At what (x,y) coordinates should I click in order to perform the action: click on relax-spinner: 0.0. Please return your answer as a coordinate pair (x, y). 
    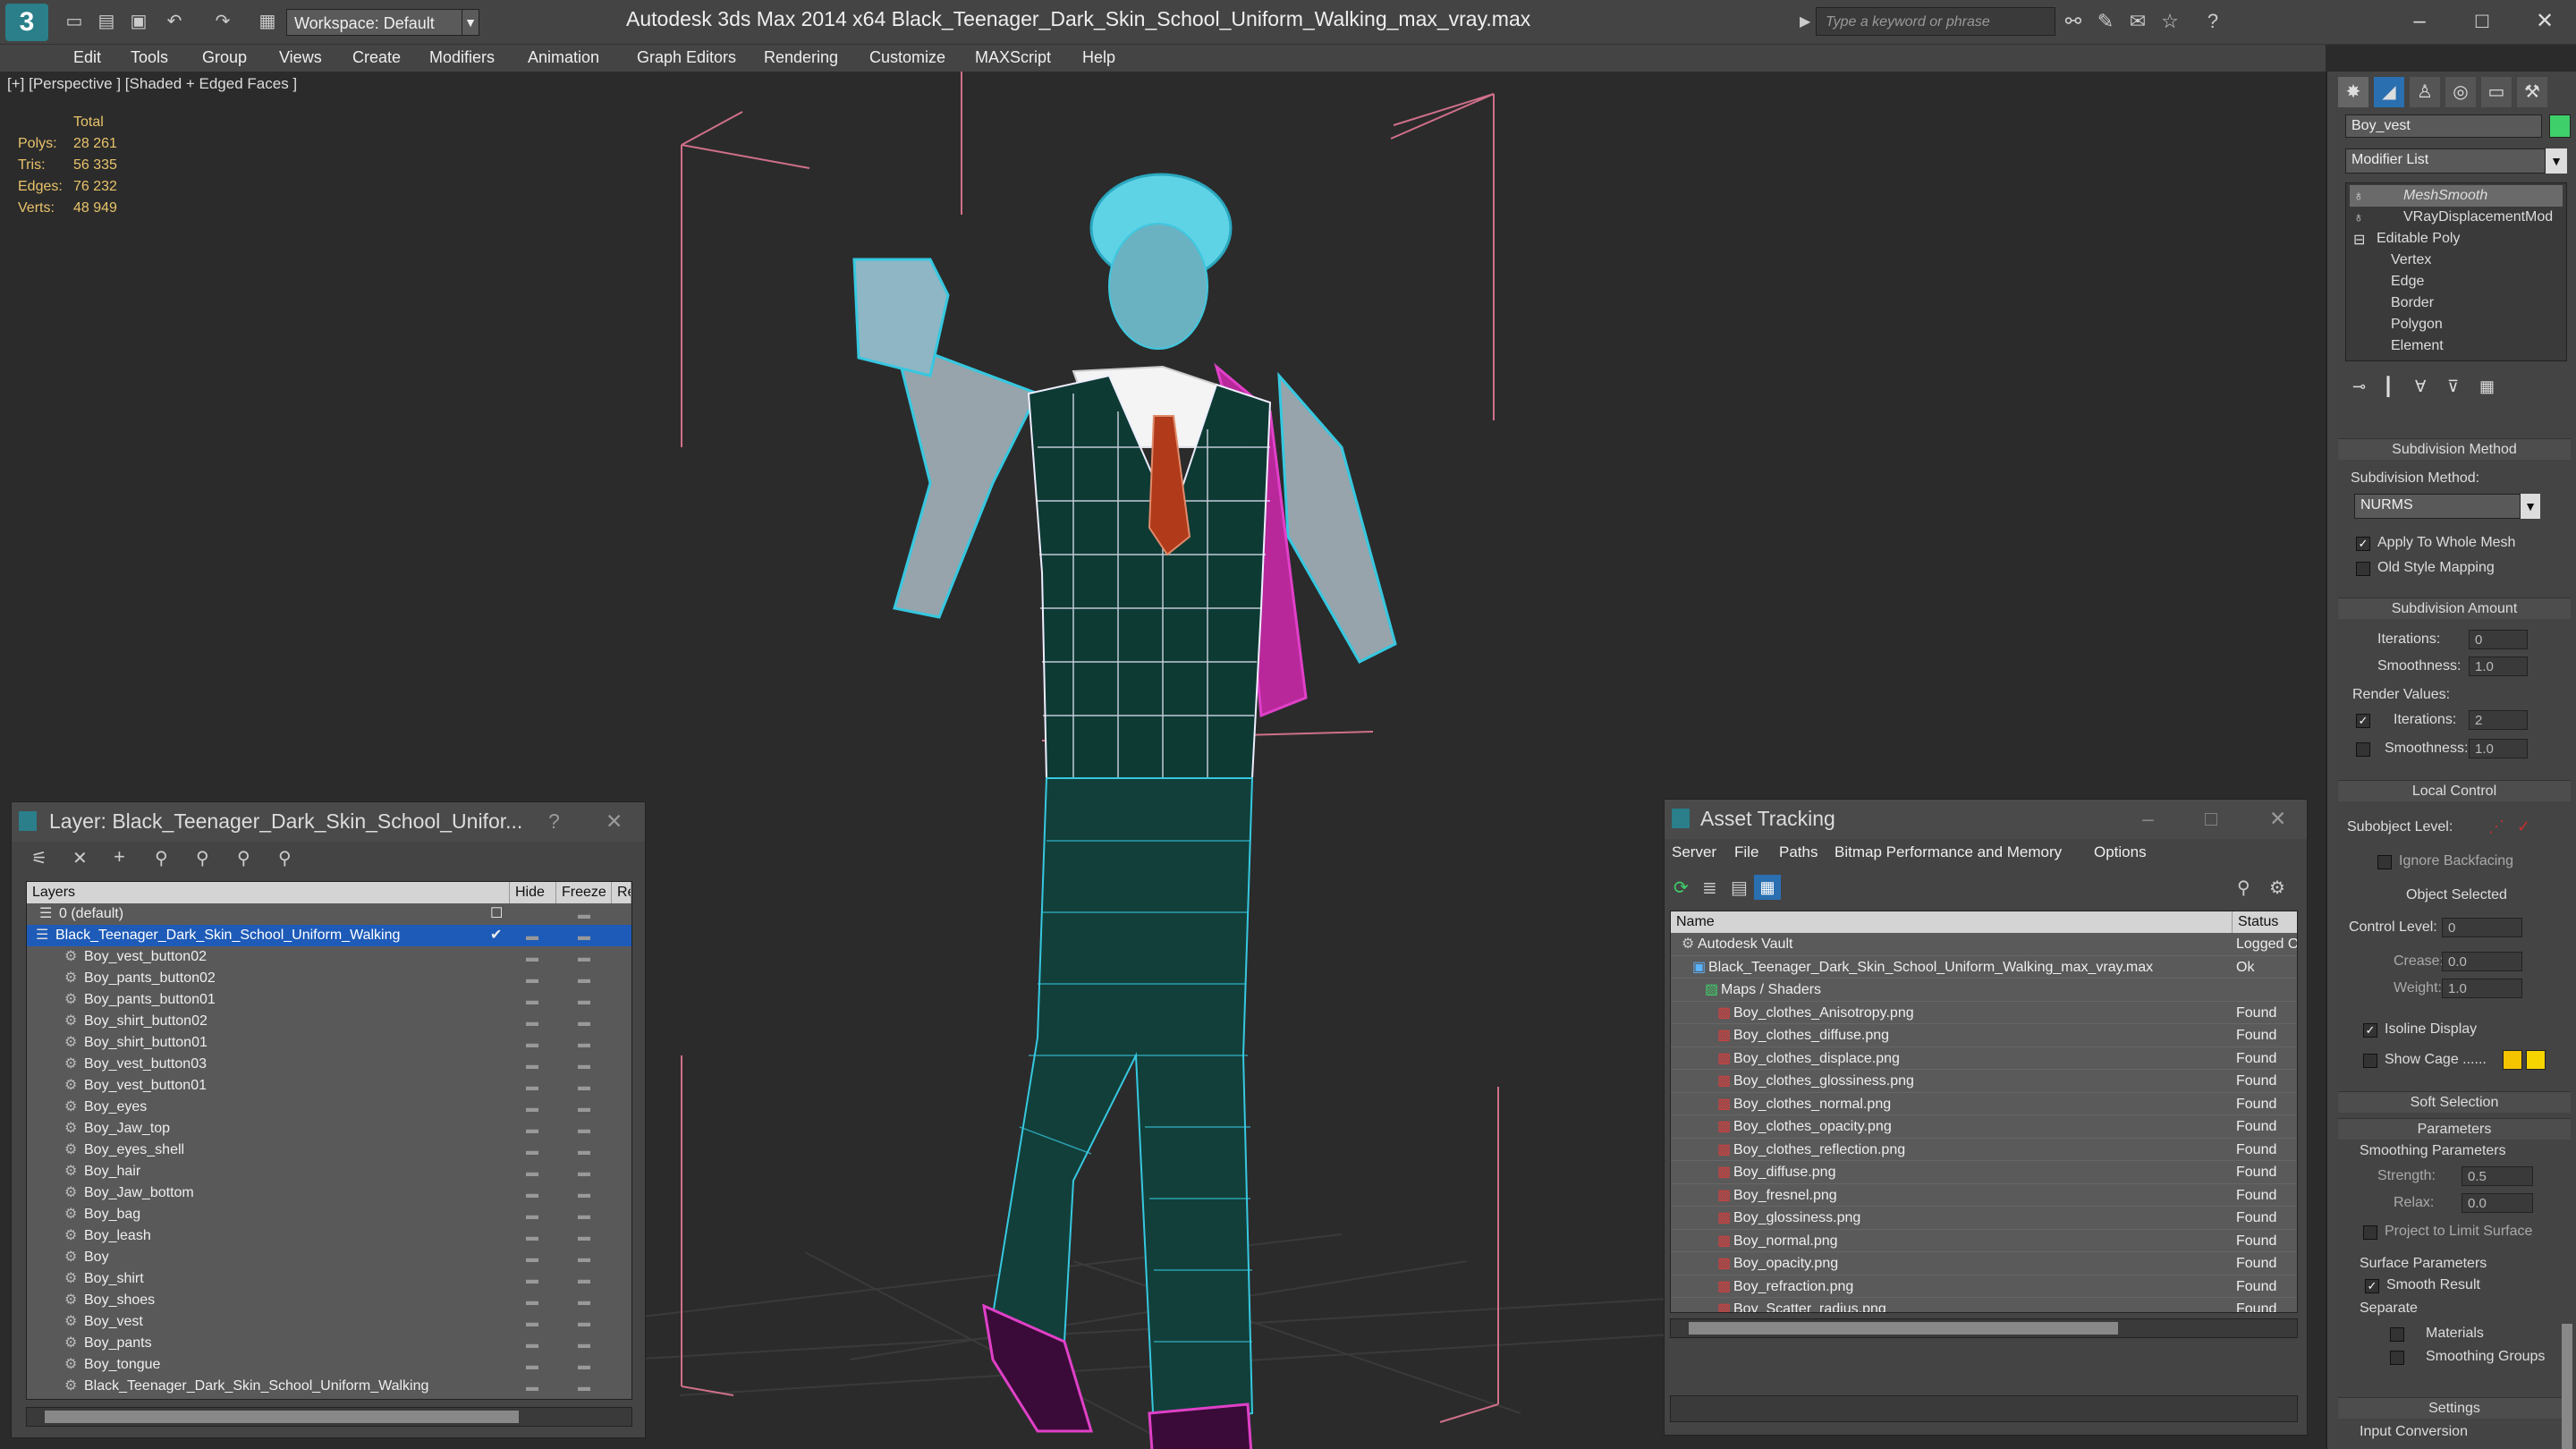
    Looking at the image, I should click on (2497, 1203).